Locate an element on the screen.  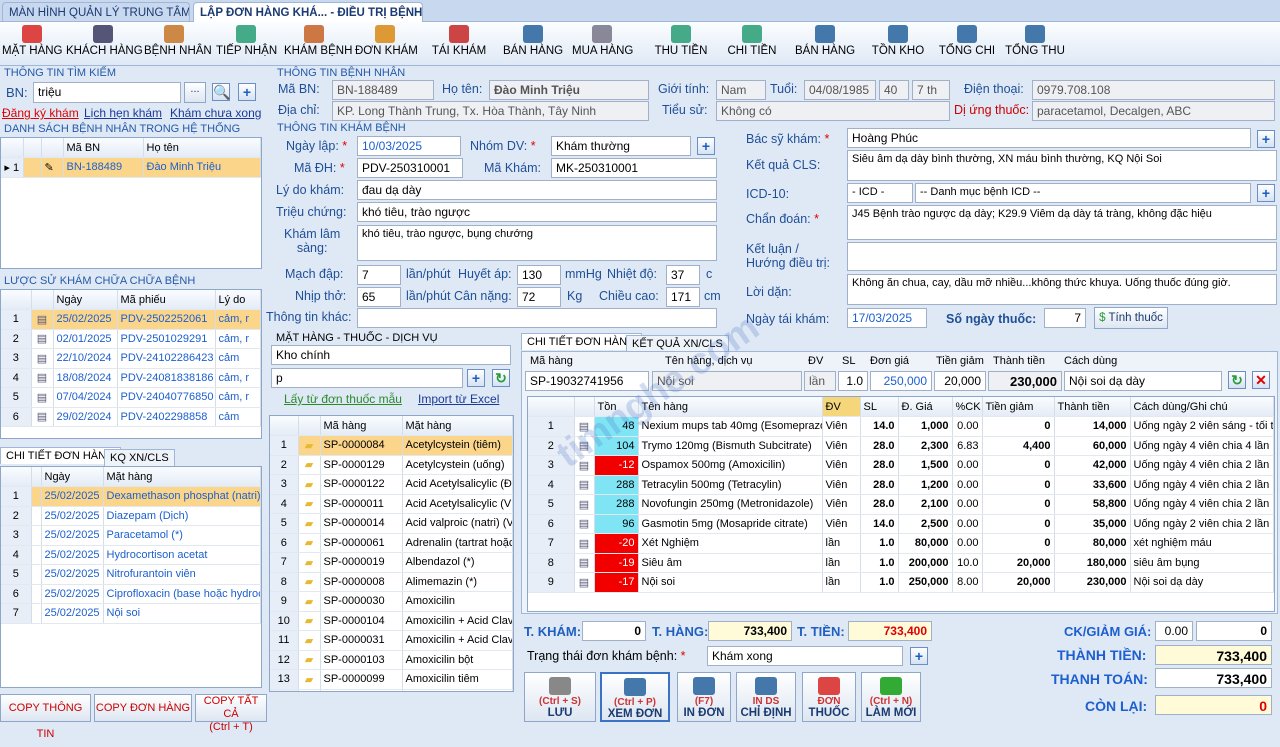
table-row: 1 ▤ 25/02/2025 PDV-2502252061 cảm, r is located at coordinates (131, 319).